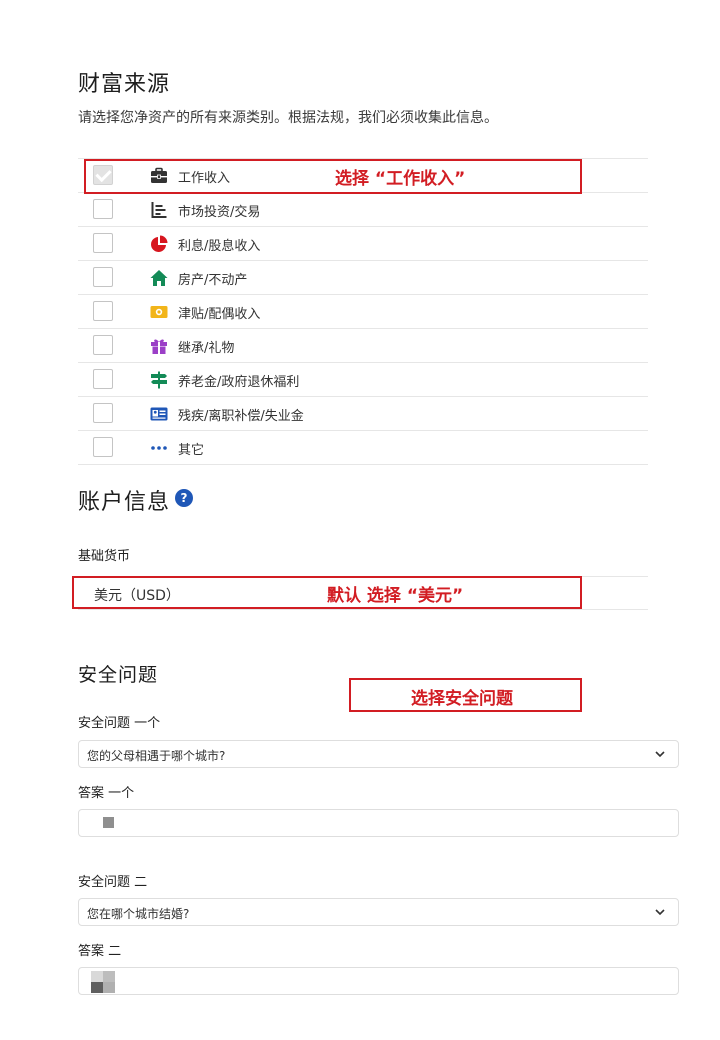  Describe the element at coordinates (159, 346) in the screenshot. I see `gift-icon` at that location.